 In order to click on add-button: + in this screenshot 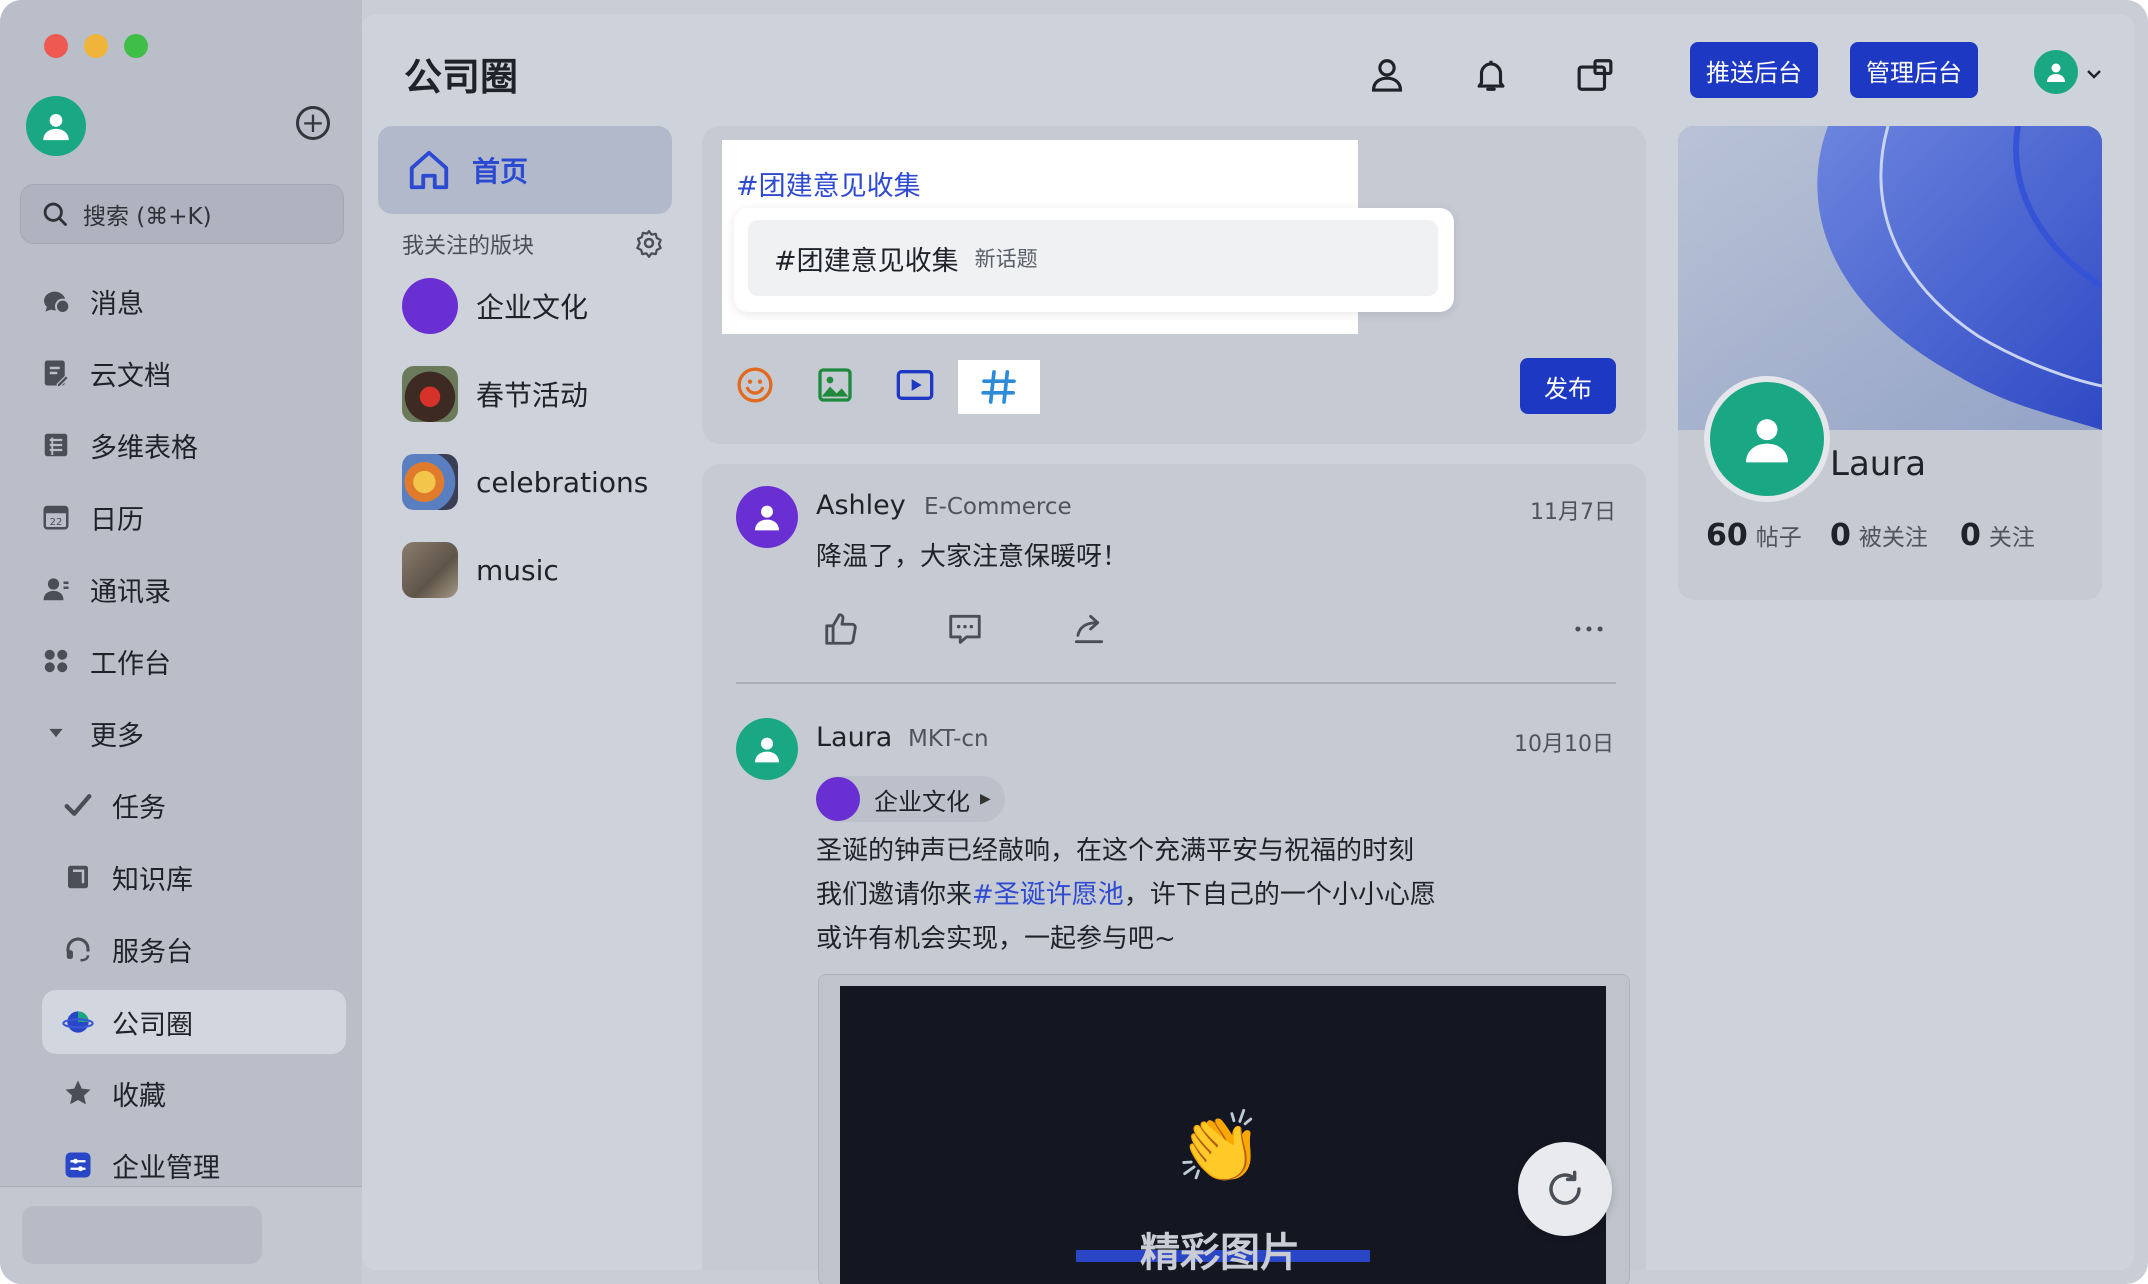, I will do `click(313, 123)`.